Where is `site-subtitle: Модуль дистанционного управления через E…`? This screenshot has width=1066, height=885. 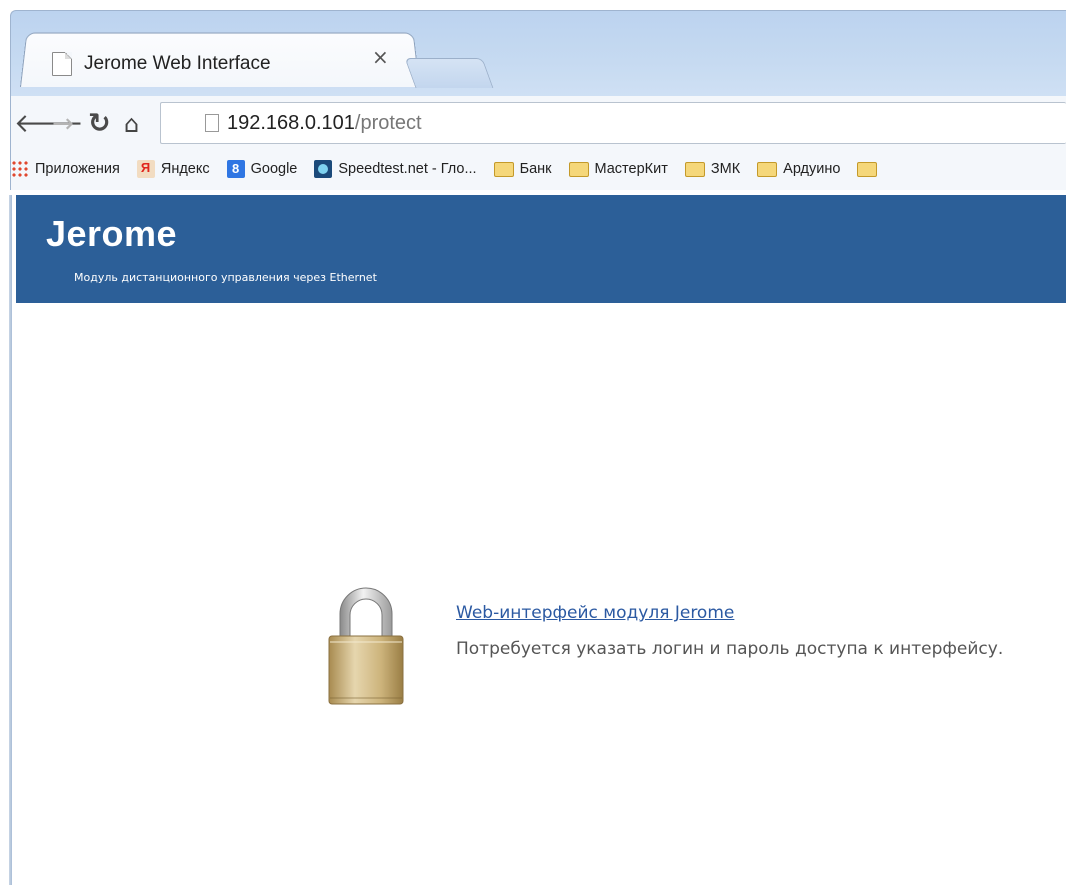 site-subtitle: Модуль дистанционного управления через E… is located at coordinates (225, 277).